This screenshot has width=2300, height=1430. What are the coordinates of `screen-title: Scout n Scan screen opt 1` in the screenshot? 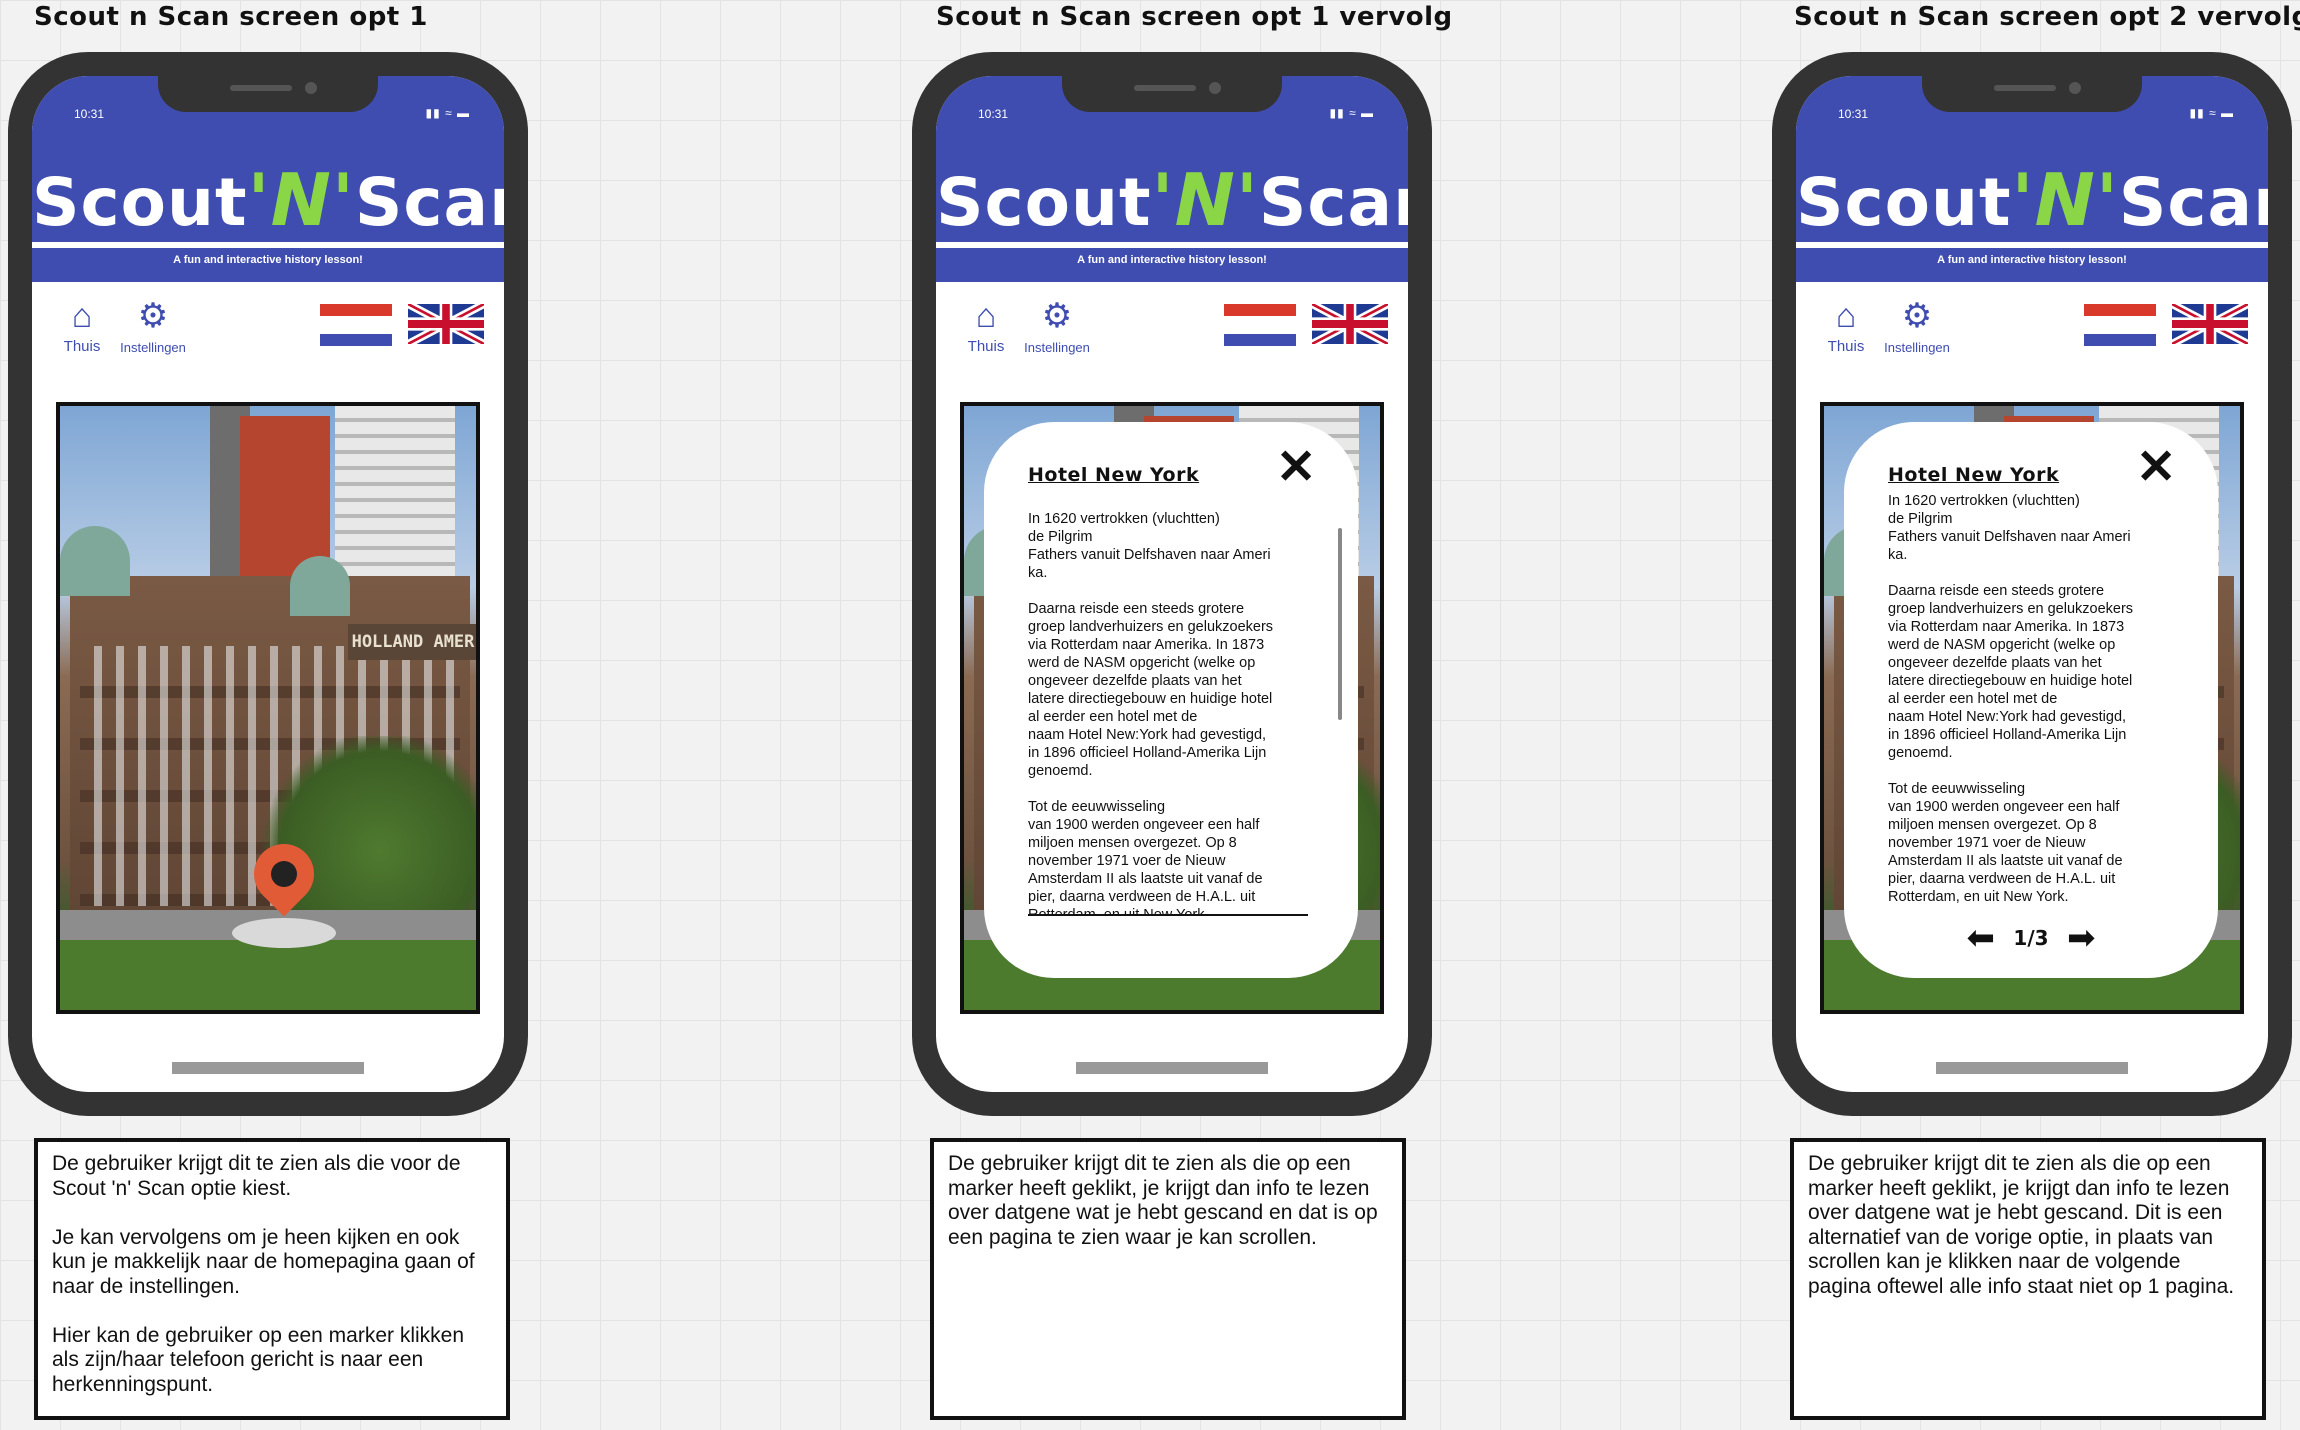 It's located at (231, 17).